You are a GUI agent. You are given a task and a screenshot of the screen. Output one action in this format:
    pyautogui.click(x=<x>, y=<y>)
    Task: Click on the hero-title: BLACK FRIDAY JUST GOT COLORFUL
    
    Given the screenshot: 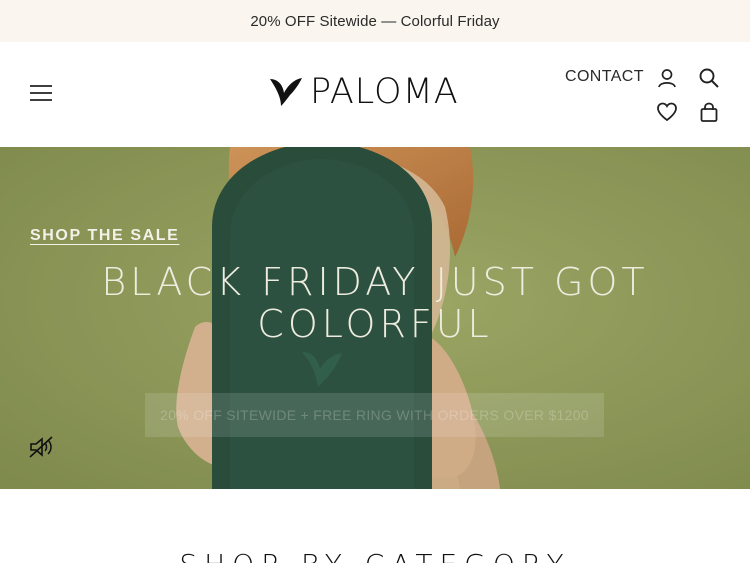 What is the action you would take?
    pyautogui.click(x=375, y=303)
    